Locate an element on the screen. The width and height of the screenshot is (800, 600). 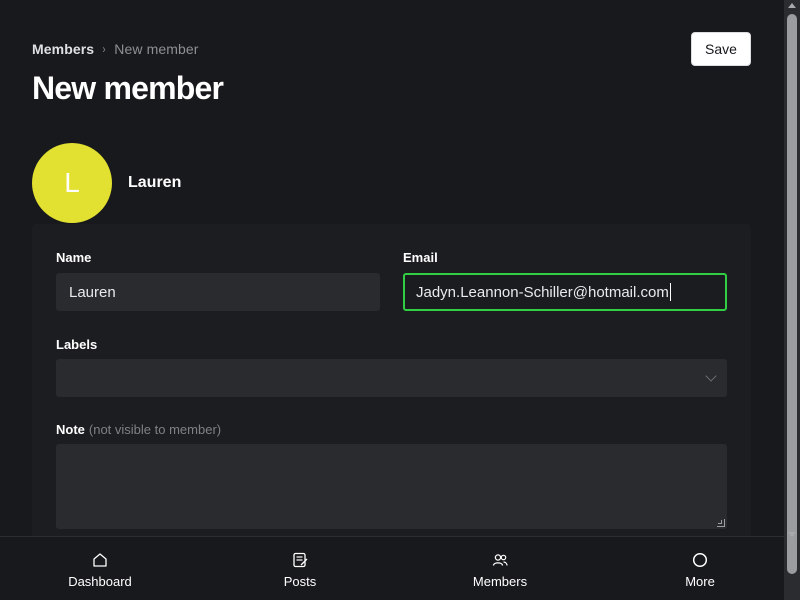
nav-item-more: More is located at coordinates (700, 568).